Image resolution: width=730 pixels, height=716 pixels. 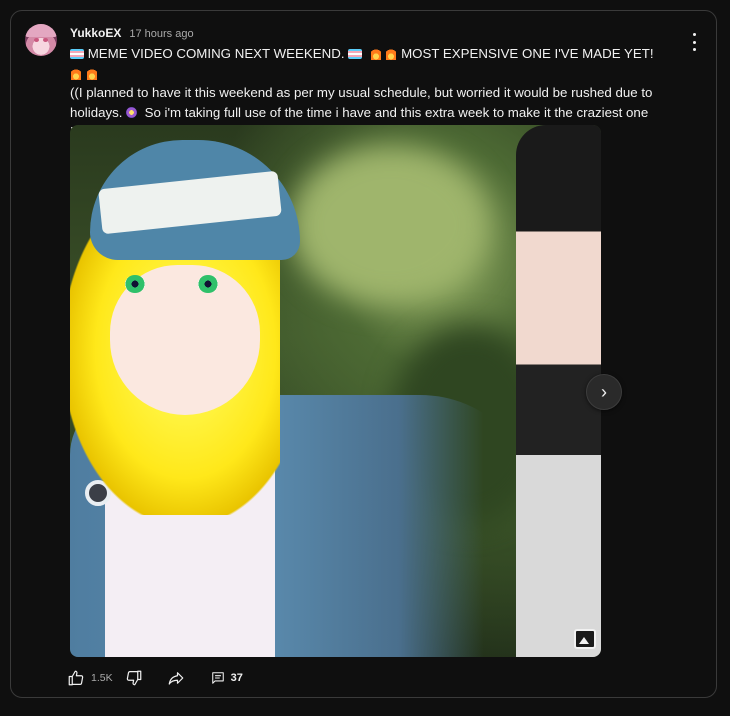 I want to click on thumbs-down-icon, so click(x=133, y=678).